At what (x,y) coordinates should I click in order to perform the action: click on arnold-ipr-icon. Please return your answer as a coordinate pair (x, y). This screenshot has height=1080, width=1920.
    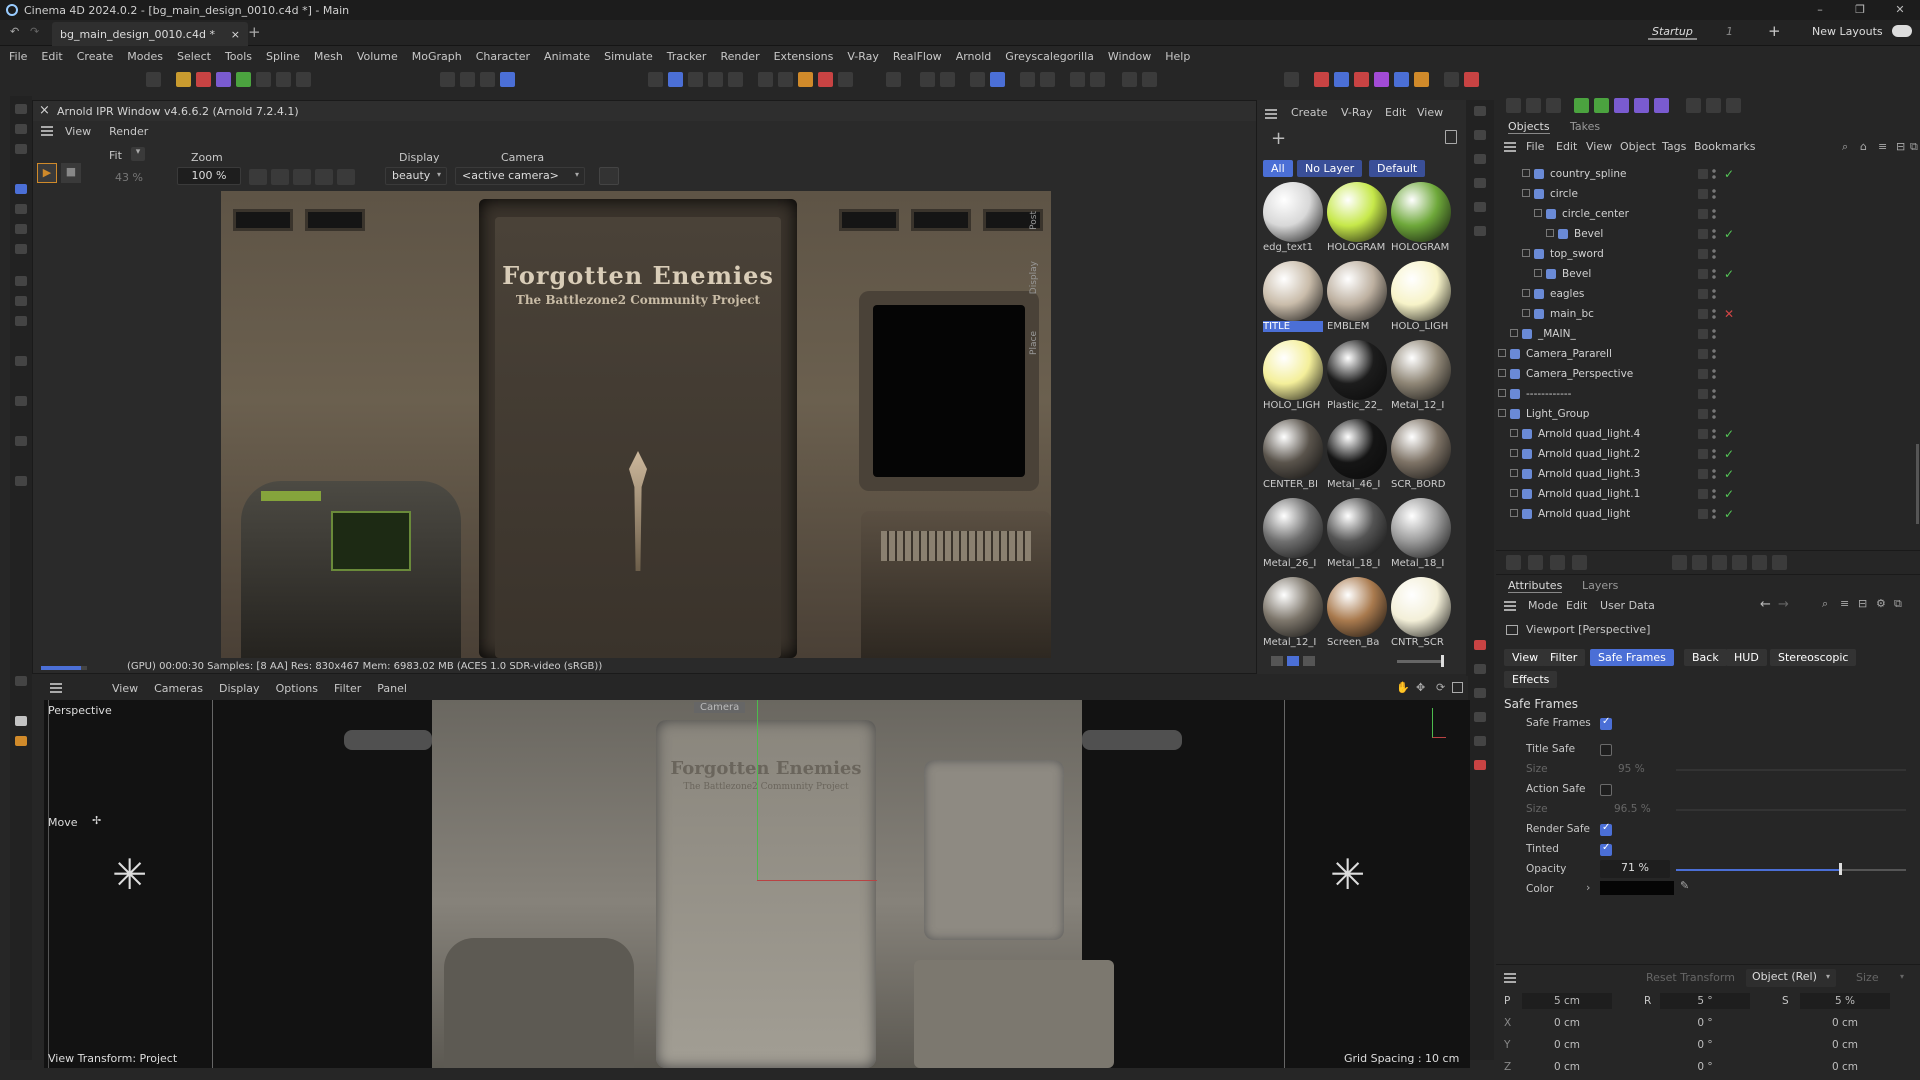
    Looking at the image, I should click on (1341, 79).